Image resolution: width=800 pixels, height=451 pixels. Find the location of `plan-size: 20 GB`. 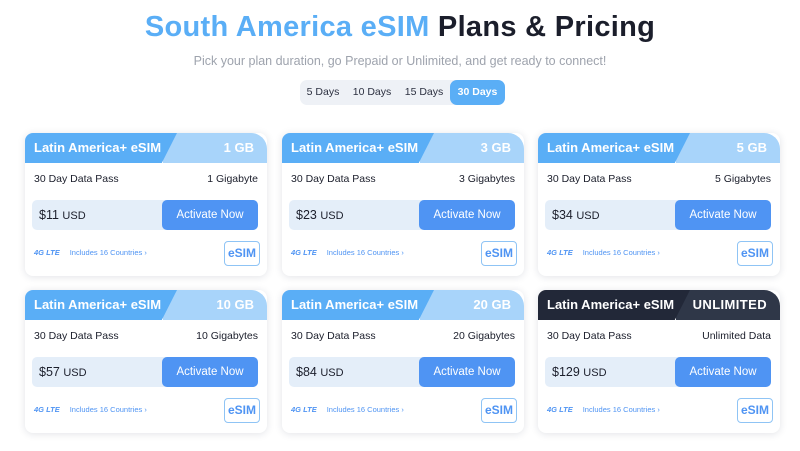

plan-size: 20 GB is located at coordinates (472, 305).